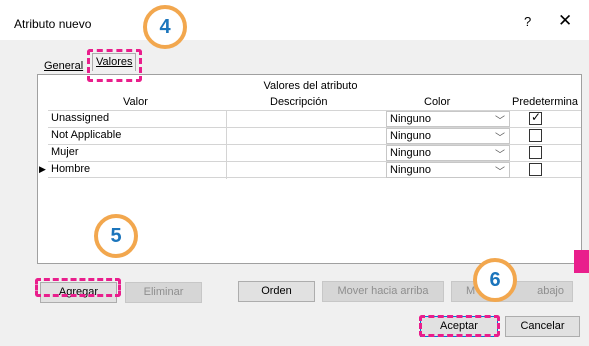 The width and height of the screenshot is (589, 346). I want to click on step-badge-5: 5, so click(116, 236).